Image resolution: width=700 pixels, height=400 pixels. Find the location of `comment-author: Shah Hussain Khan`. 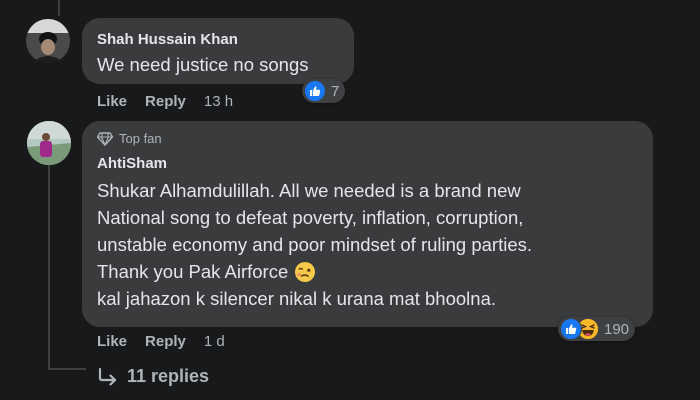

comment-author: Shah Hussain Khan is located at coordinates (167, 39).